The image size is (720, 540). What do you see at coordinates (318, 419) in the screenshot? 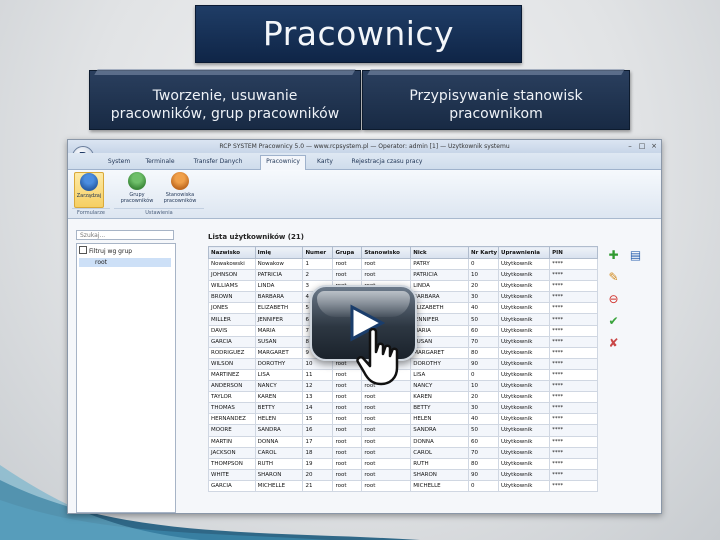
I see `table-cell: 15` at bounding box center [318, 419].